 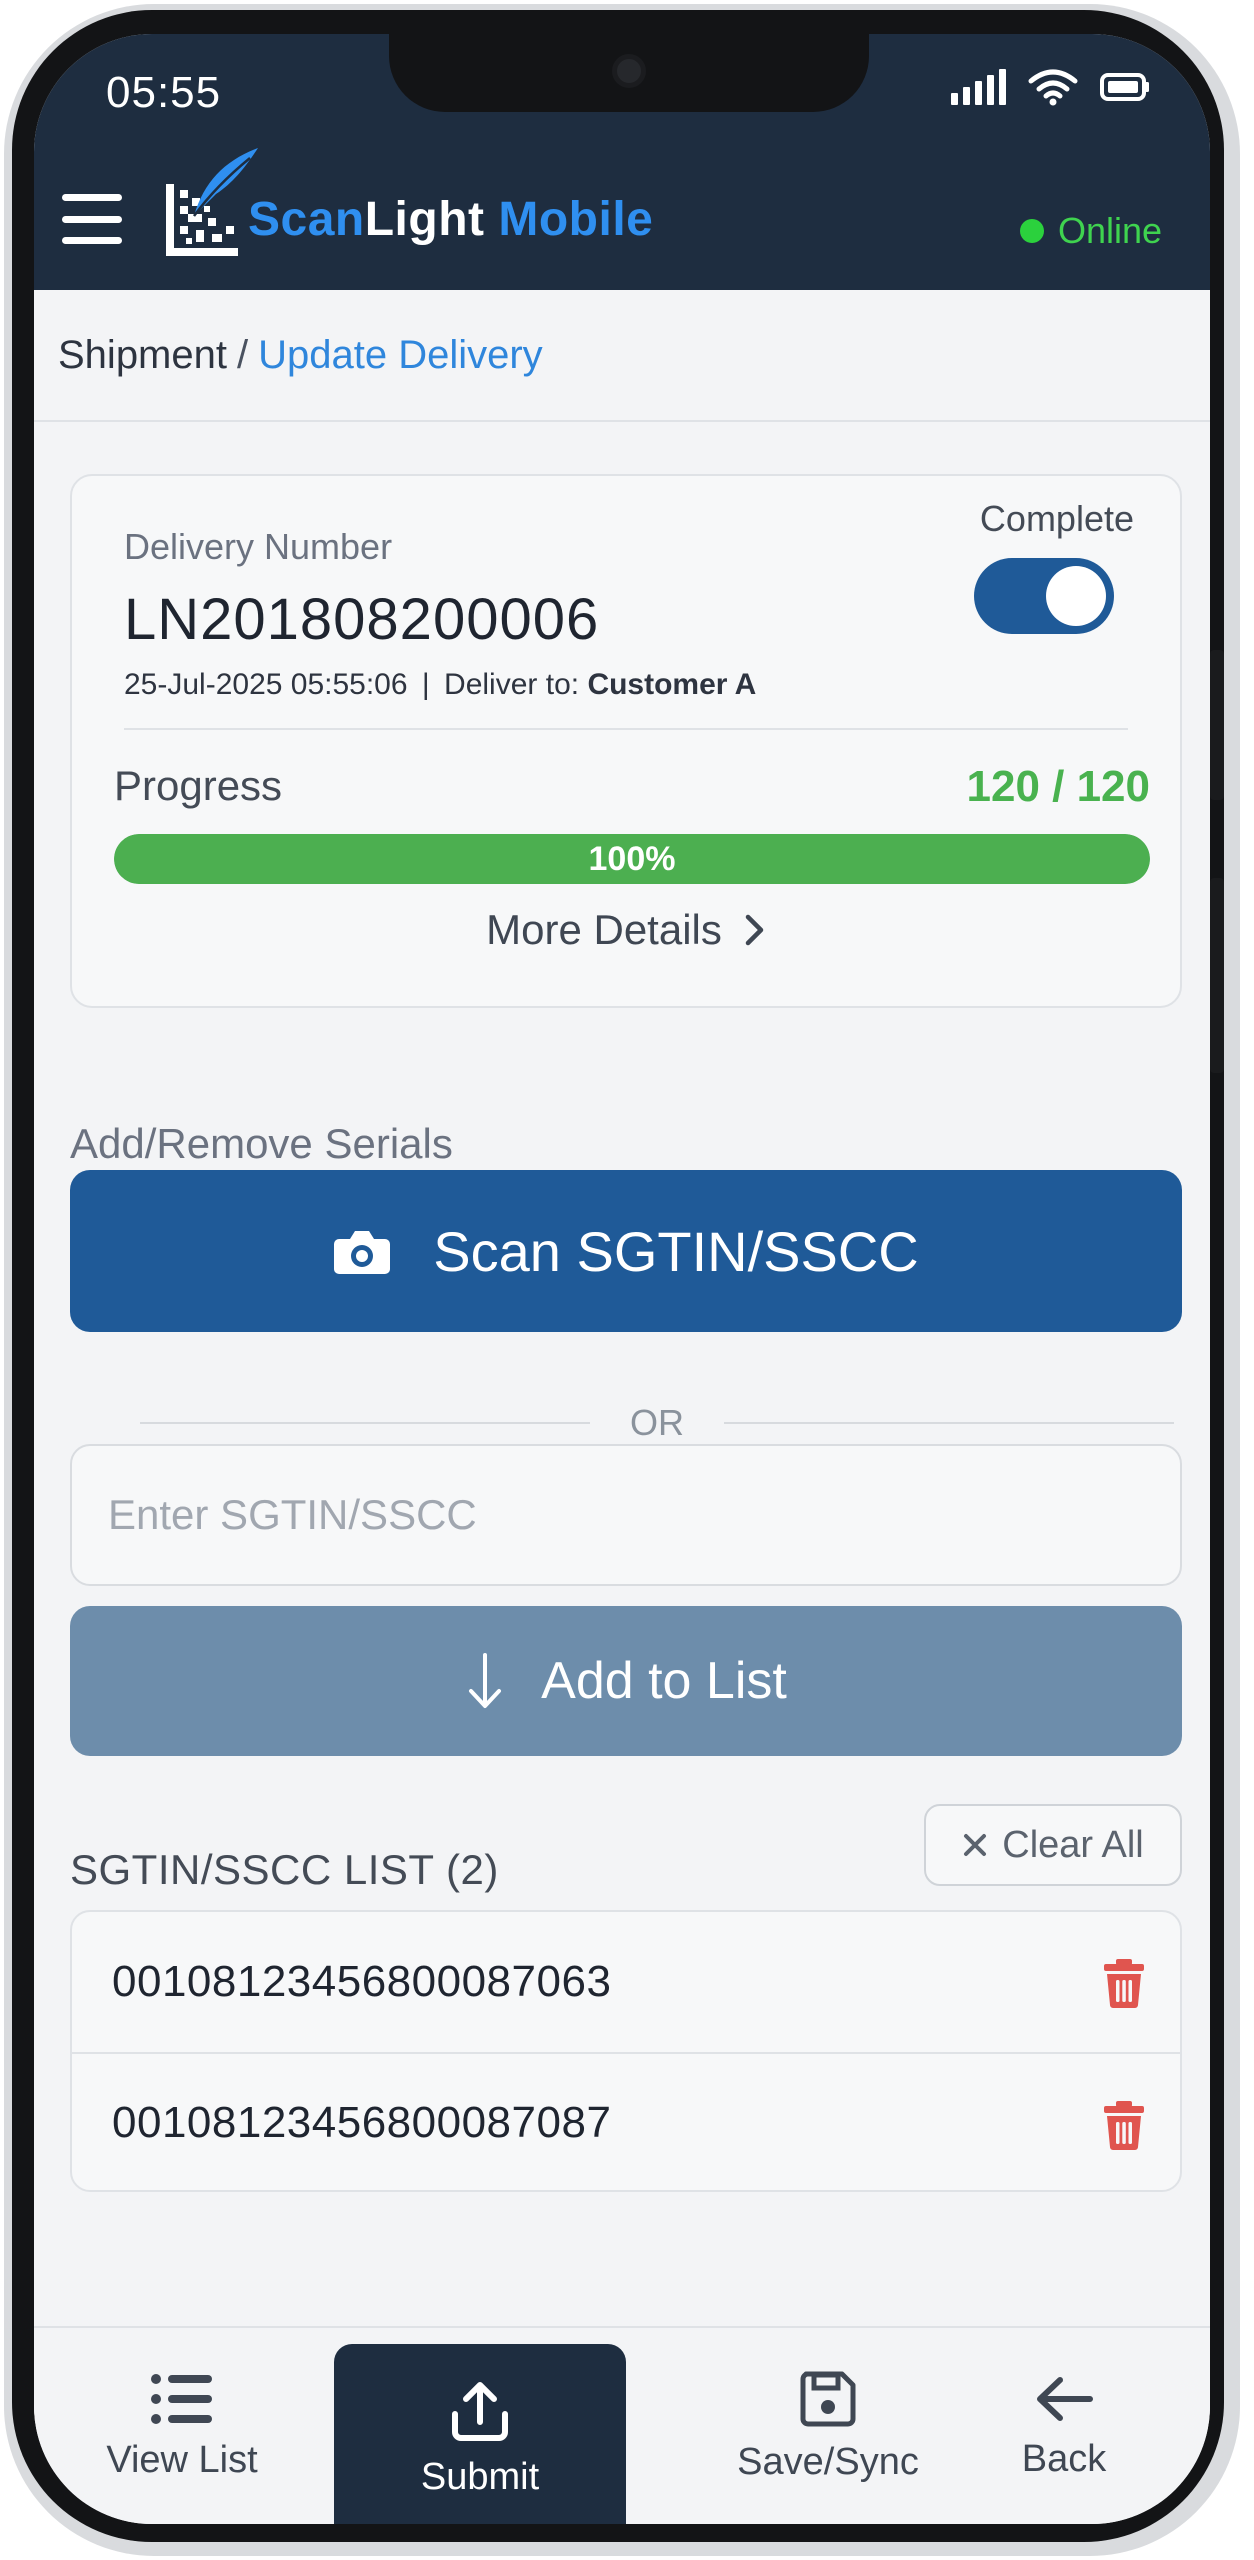 I want to click on serial-value: 00108123456800087087, so click(x=362, y=2122).